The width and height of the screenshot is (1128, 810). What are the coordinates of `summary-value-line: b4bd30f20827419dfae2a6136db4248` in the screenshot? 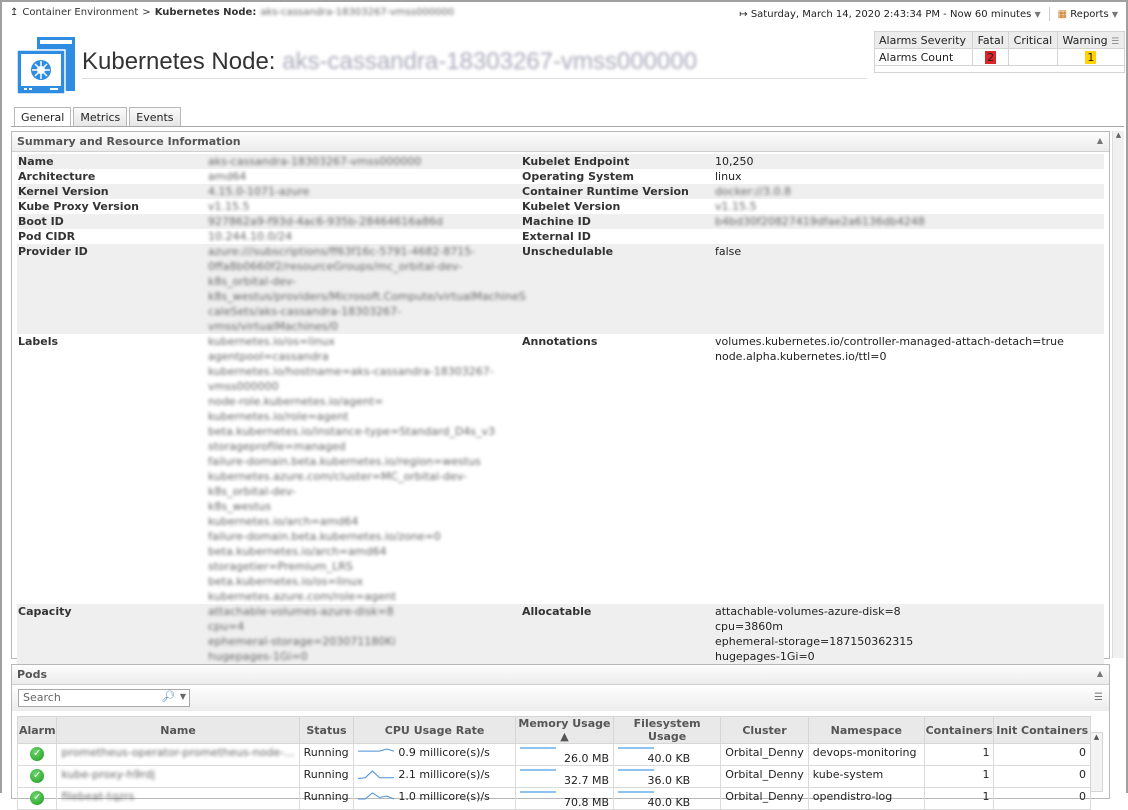 It's located at (820, 221).